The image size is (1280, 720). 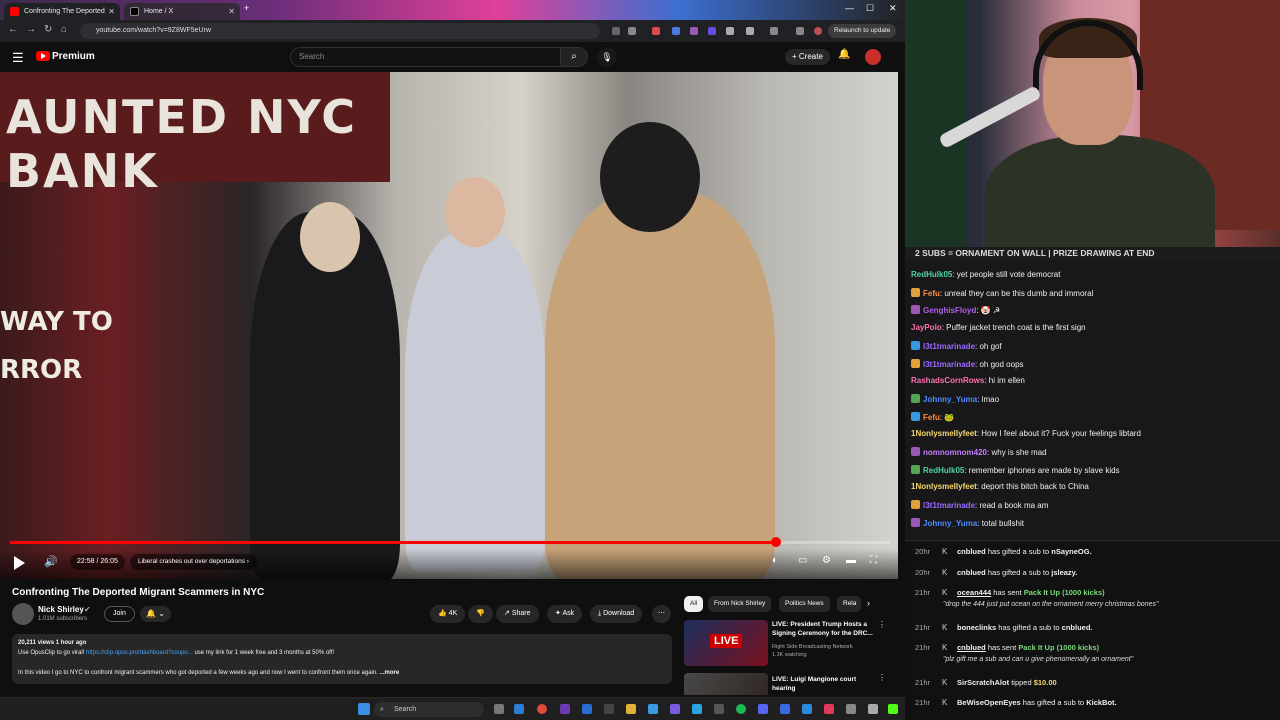 What do you see at coordinates (448, 614) in the screenshot?
I see `like-button: 👍 4K` at bounding box center [448, 614].